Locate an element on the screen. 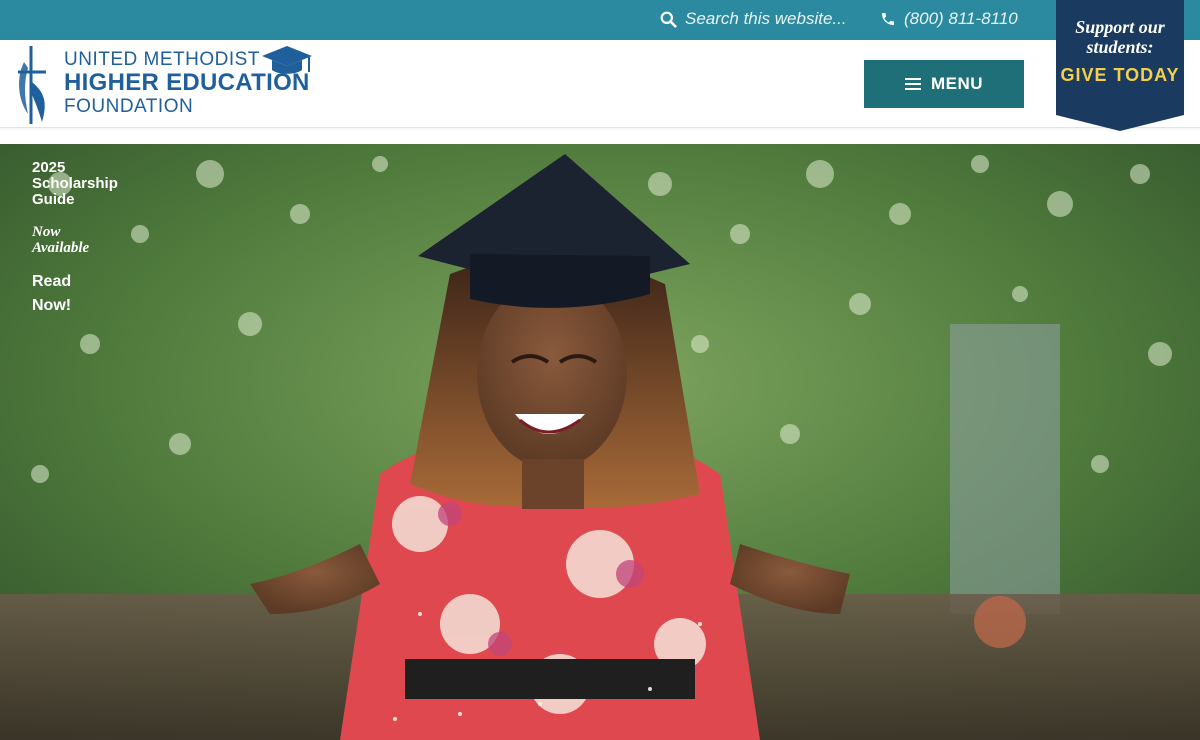  phone-link: (800) 811-8110 is located at coordinates (949, 19).